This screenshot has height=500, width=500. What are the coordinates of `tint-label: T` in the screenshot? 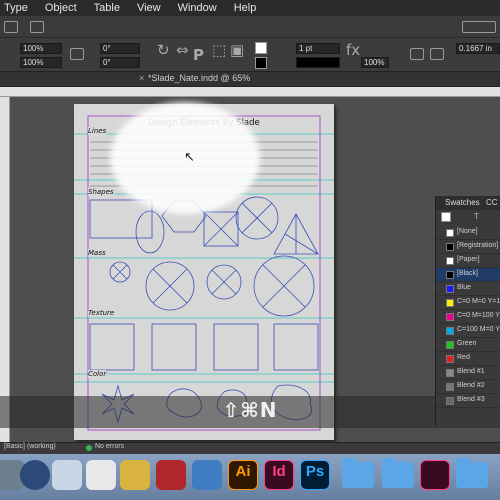 It's located at (476, 216).